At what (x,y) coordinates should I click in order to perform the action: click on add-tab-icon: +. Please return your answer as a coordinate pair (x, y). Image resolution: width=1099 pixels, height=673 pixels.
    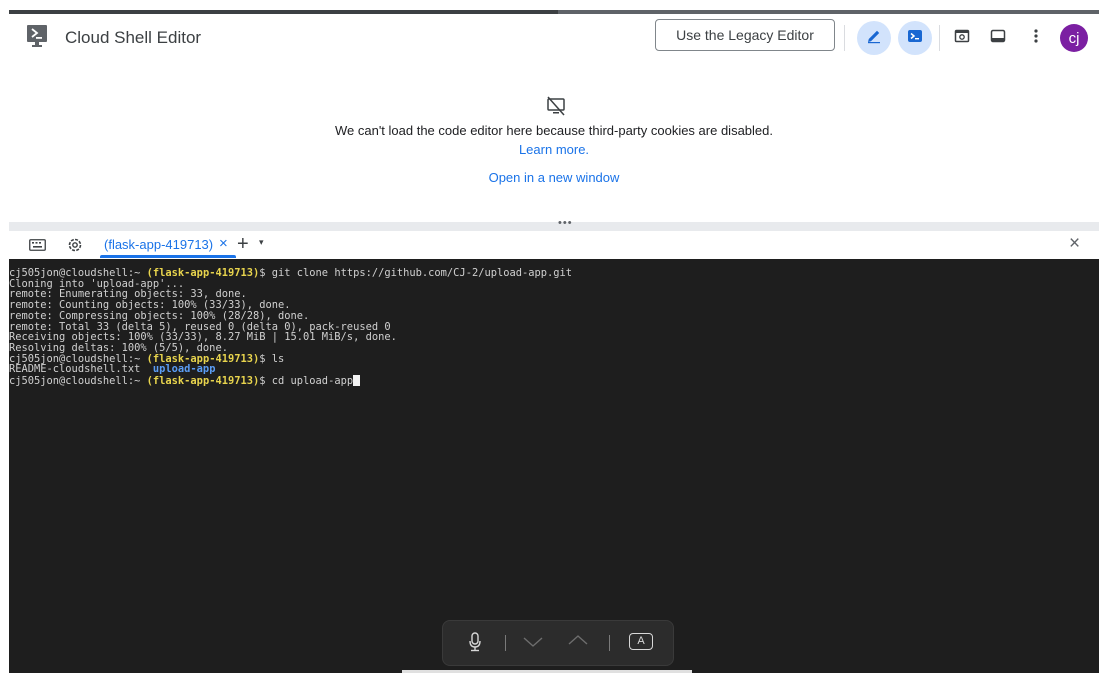
    Looking at the image, I should click on (243, 244).